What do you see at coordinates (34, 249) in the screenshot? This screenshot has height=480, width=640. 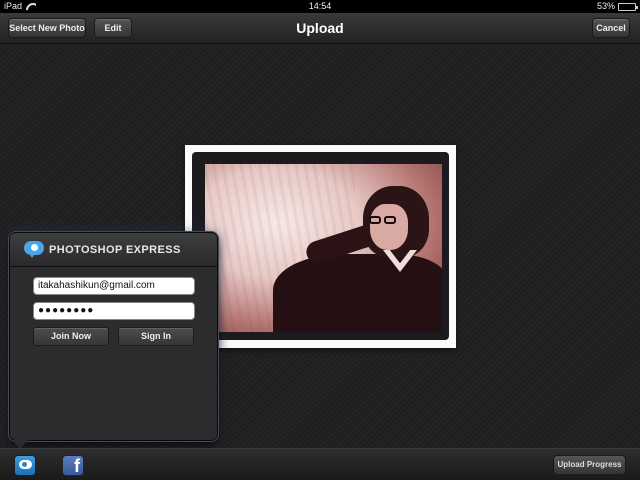 I see `photoshop-express-logo-icon` at bounding box center [34, 249].